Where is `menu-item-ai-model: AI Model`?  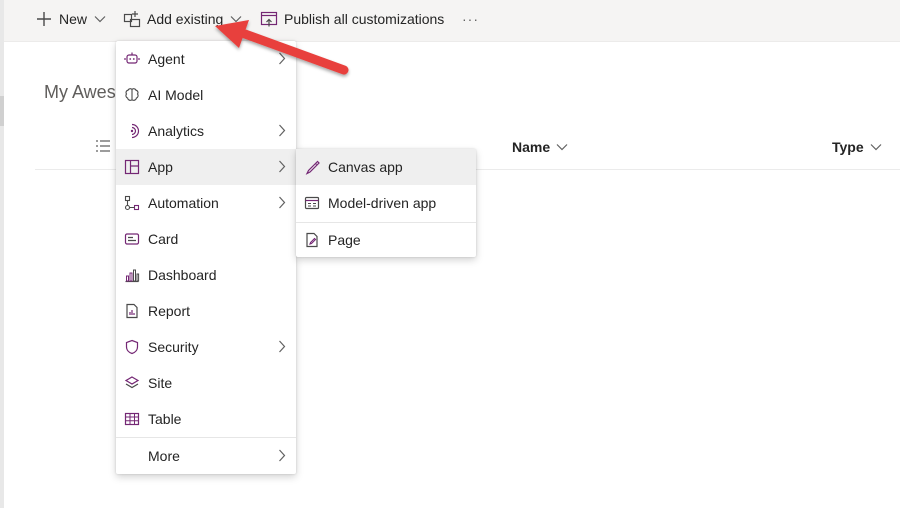
menu-item-ai-model: AI Model is located at coordinates (206, 95).